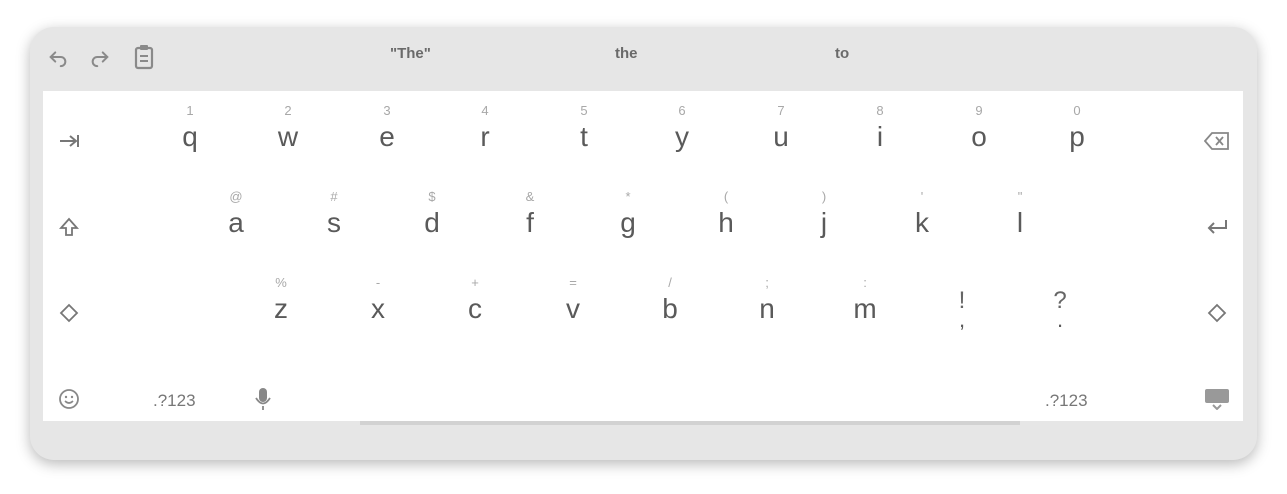 This screenshot has height=494, width=1287. Describe the element at coordinates (781, 132) in the screenshot. I see `key-u: 7u` at that location.